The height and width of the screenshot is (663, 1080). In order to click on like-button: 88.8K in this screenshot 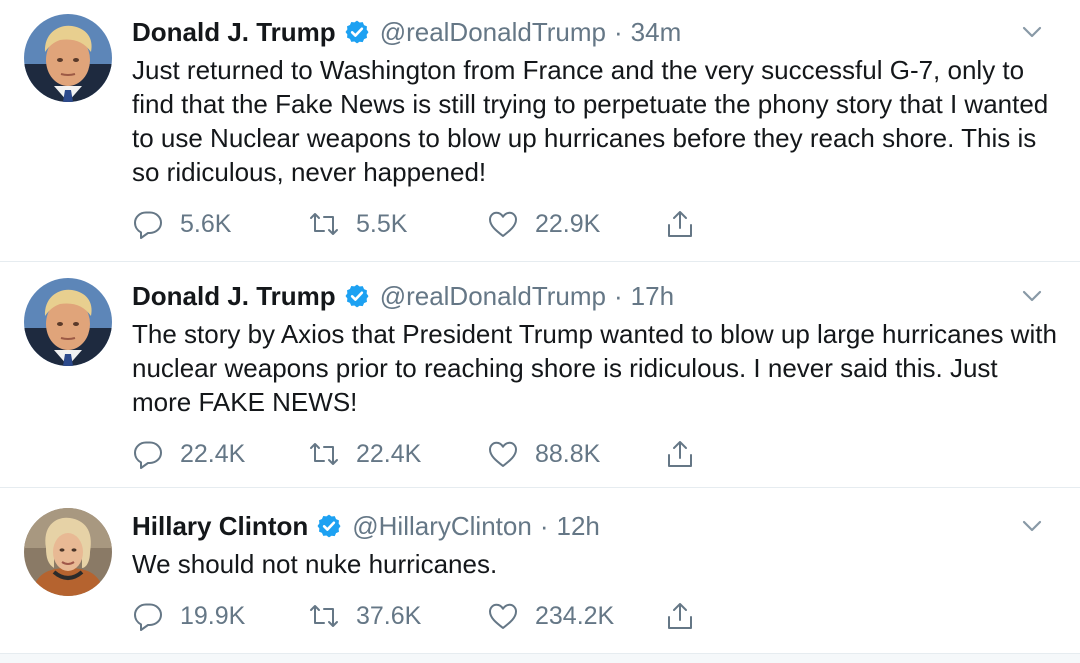, I will do `click(543, 454)`.